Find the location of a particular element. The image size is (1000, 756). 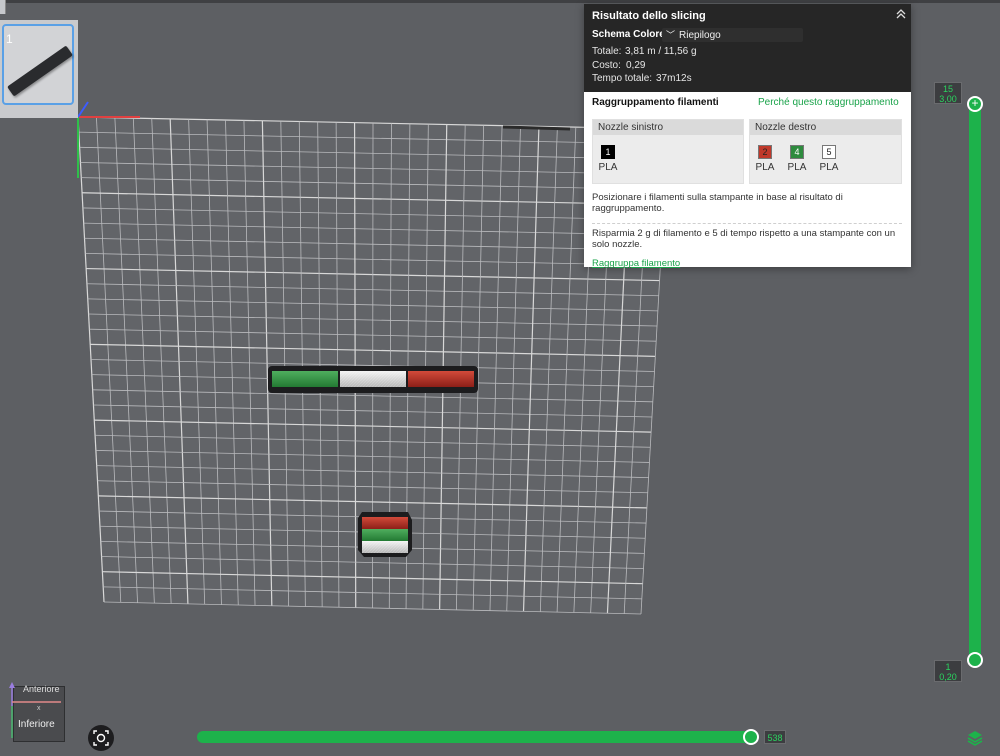

layer-bottom-number: 1 is located at coordinates (948, 667).